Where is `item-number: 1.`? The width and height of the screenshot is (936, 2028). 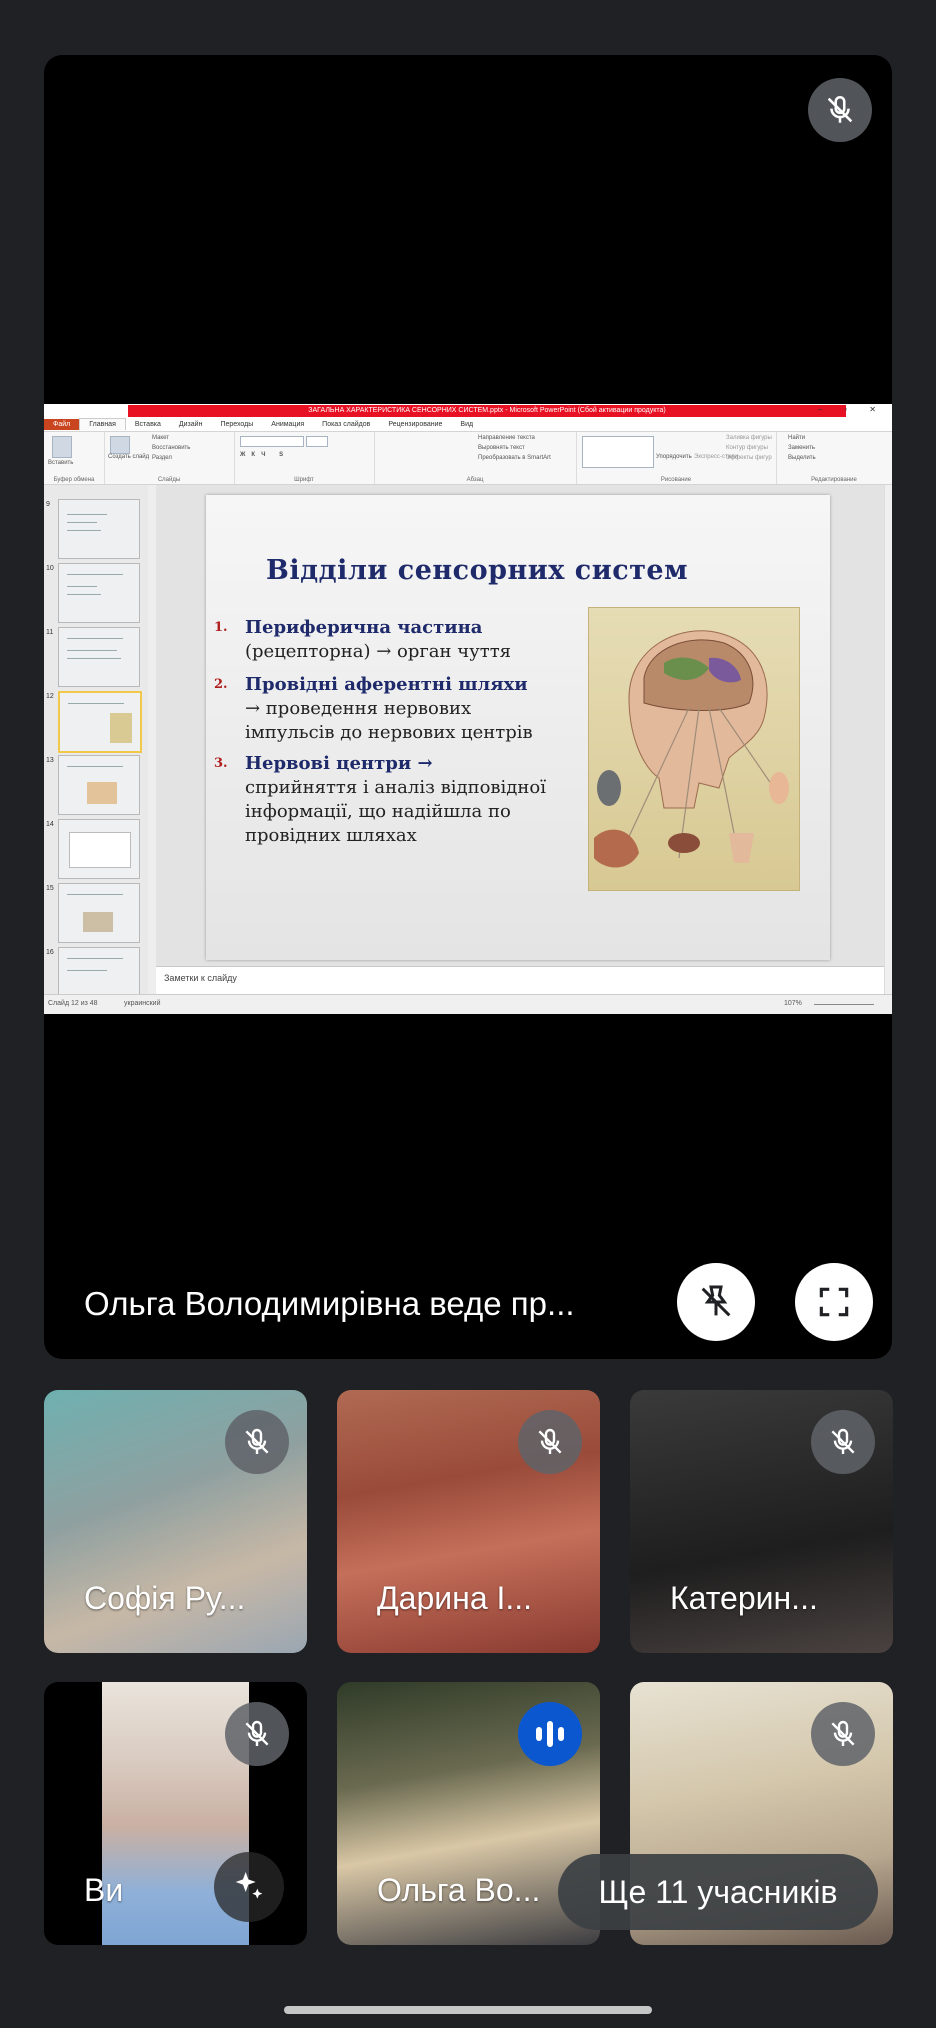
item-number: 1. is located at coordinates (221, 627).